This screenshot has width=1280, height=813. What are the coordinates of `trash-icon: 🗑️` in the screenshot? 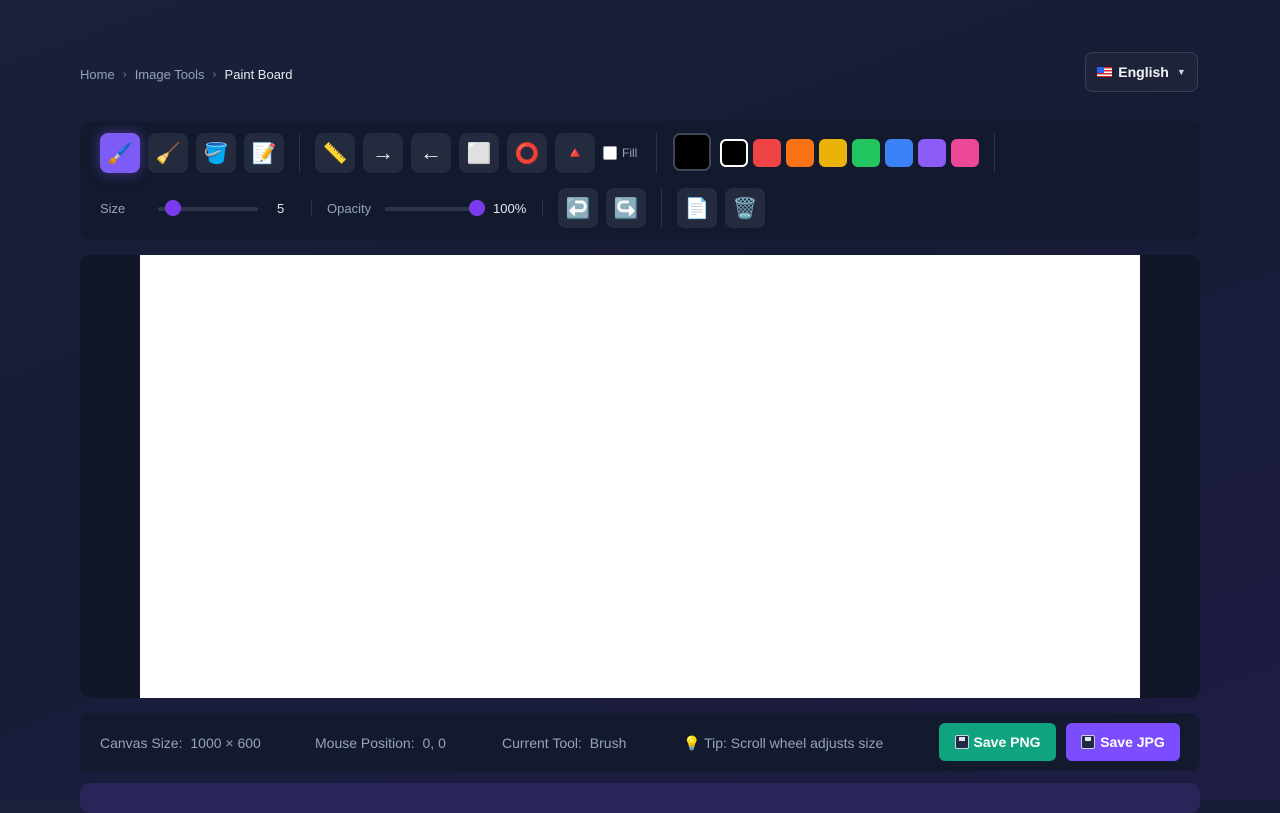 It's located at (745, 208).